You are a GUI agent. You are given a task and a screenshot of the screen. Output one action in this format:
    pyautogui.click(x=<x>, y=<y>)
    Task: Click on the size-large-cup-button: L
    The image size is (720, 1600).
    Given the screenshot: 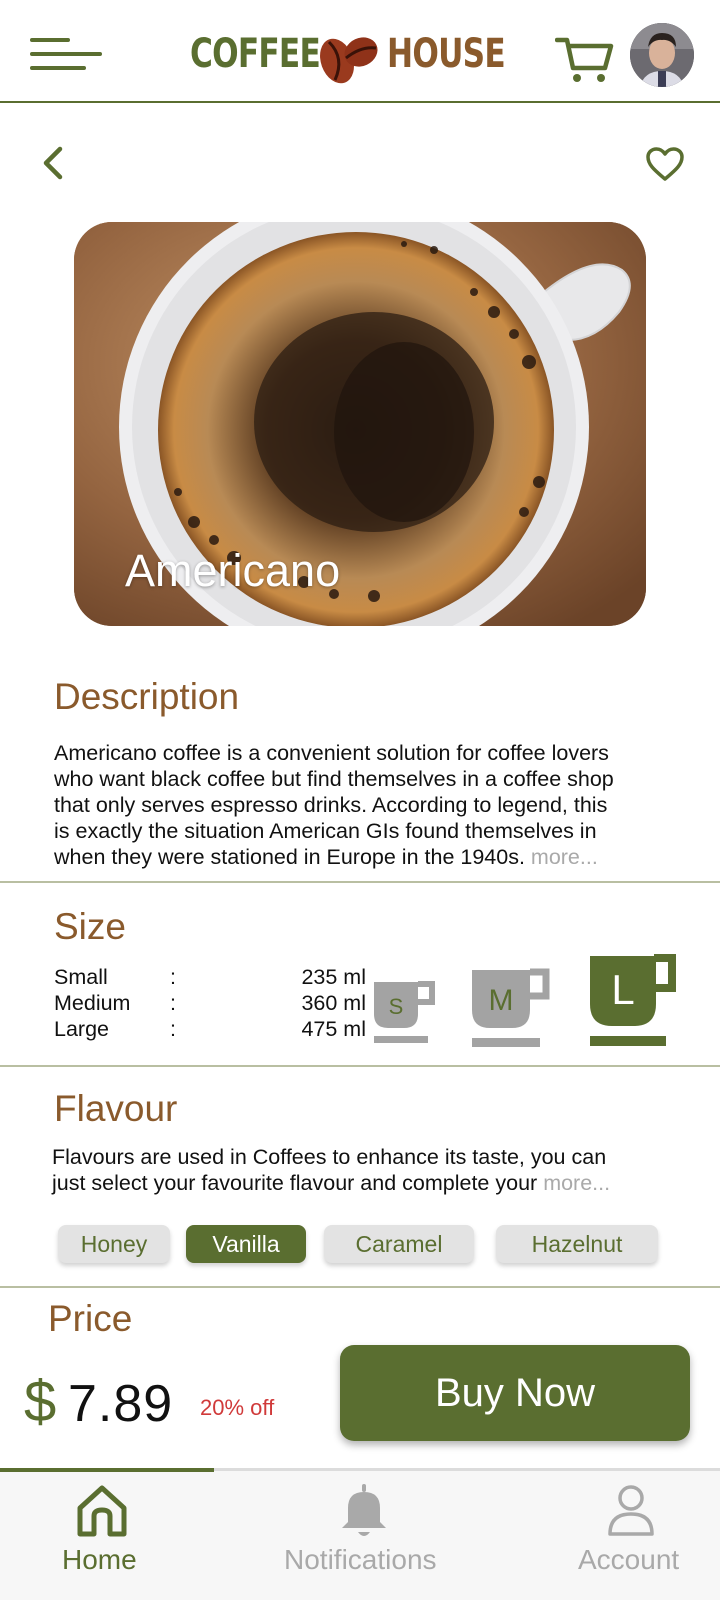 What is the action you would take?
    pyautogui.click(x=633, y=1001)
    